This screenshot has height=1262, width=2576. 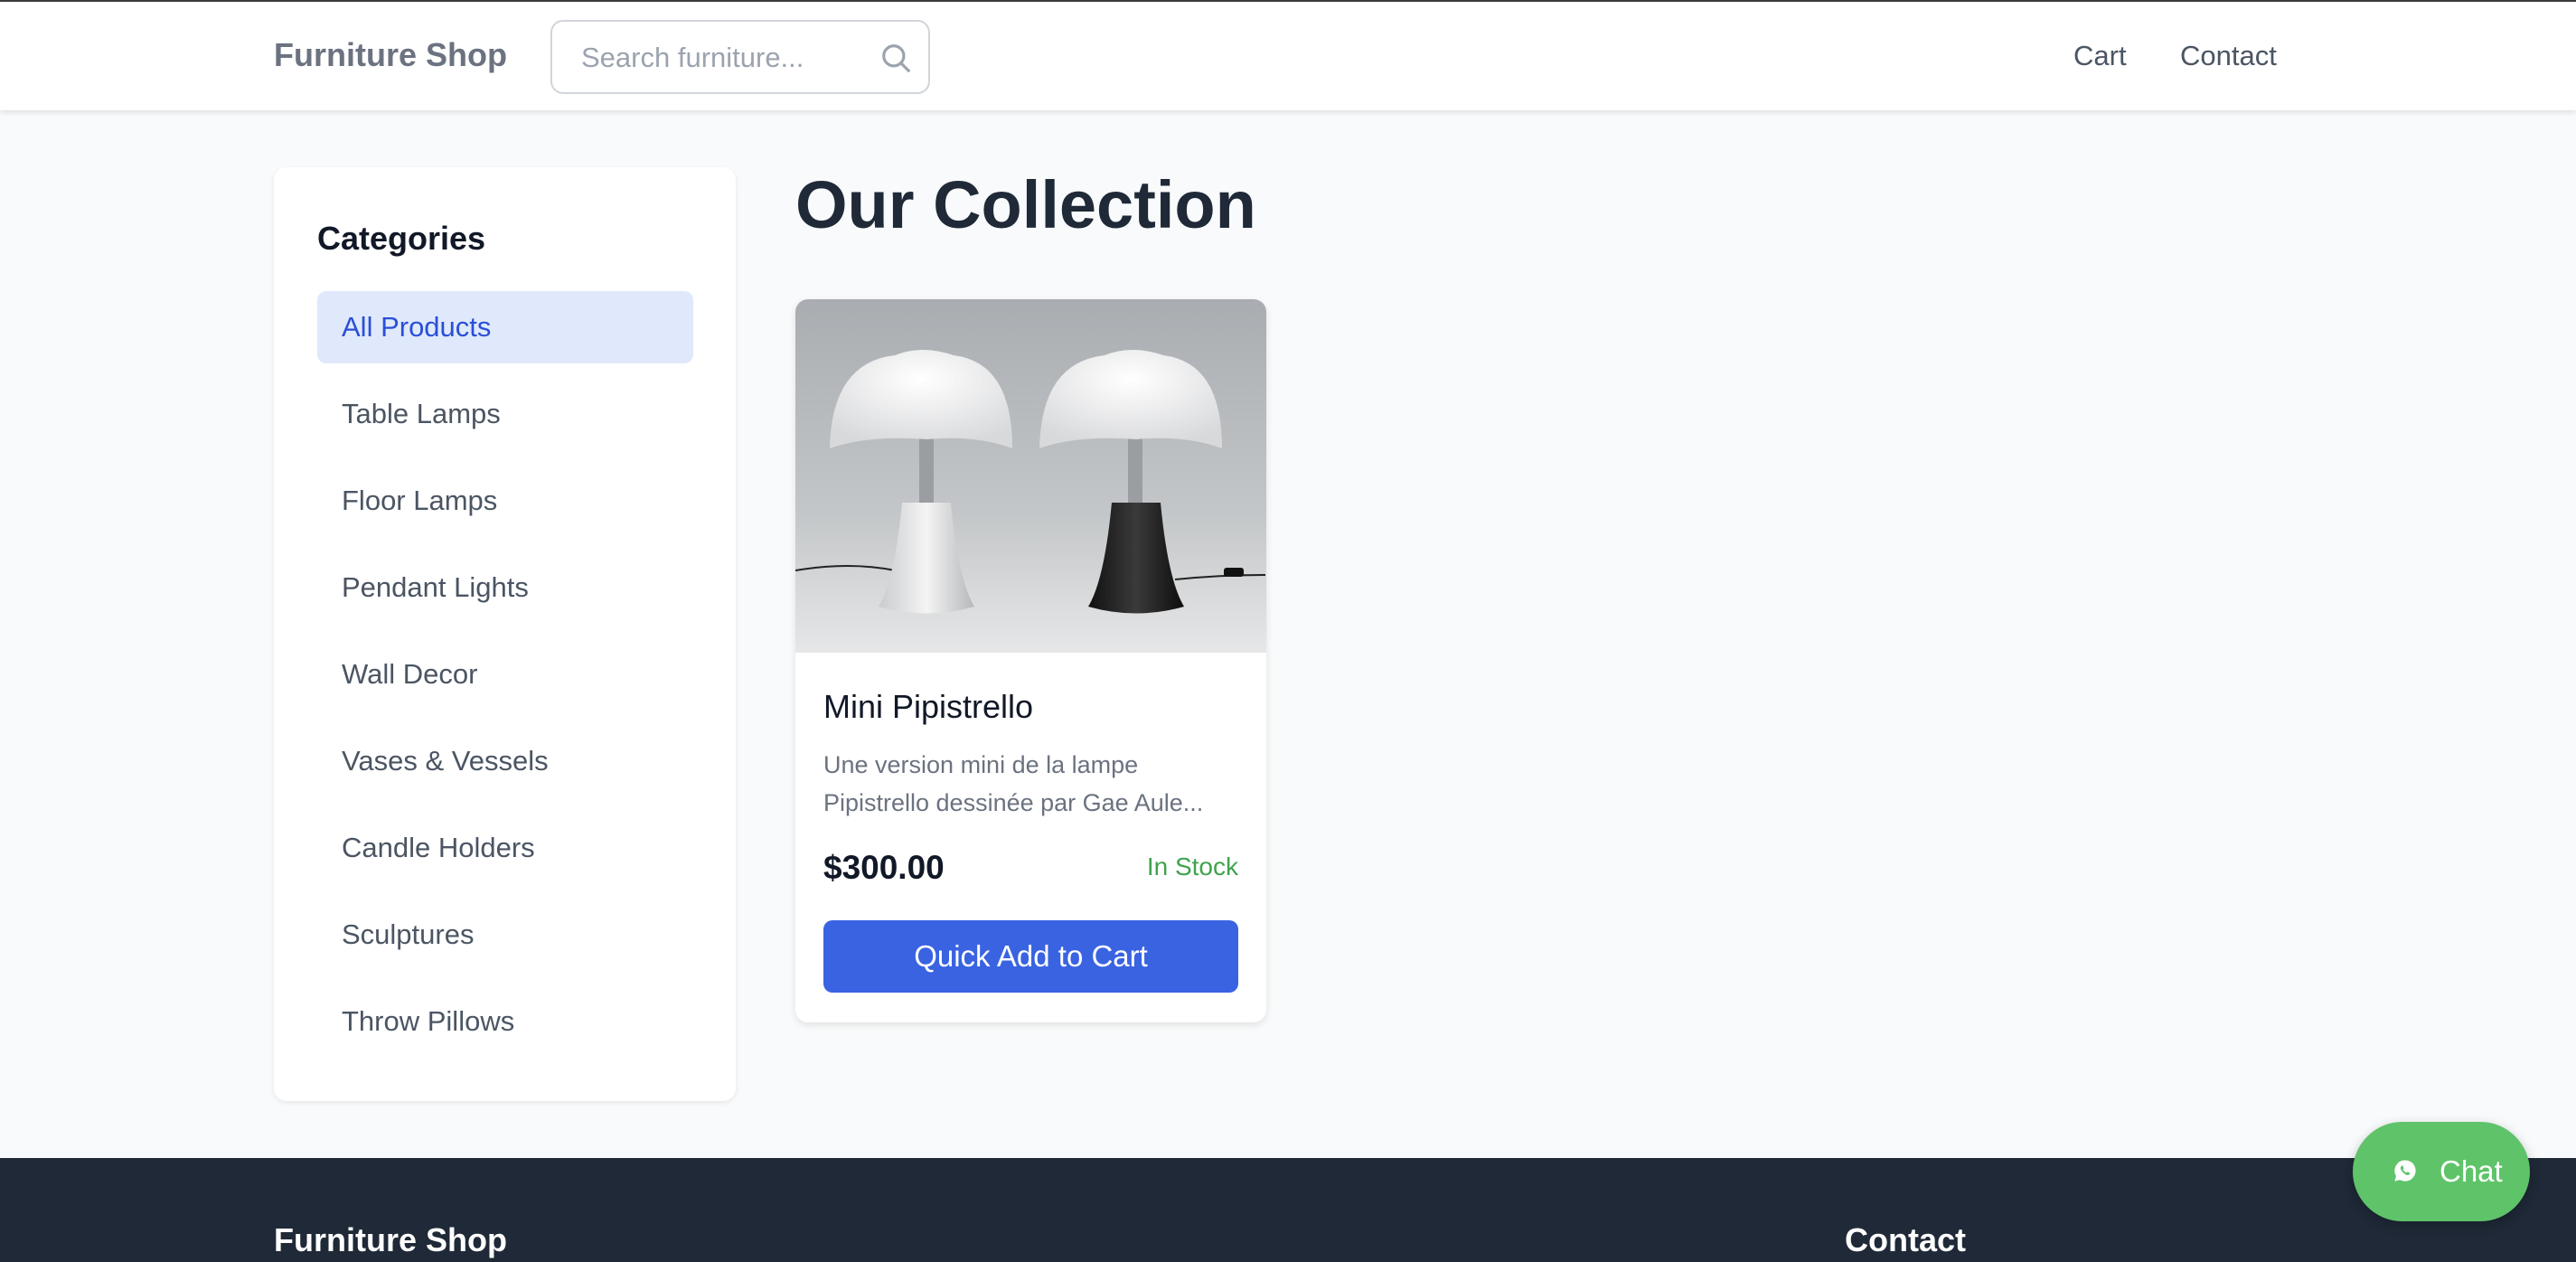 What do you see at coordinates (2100, 56) in the screenshot?
I see `nav-cart: Cart` at bounding box center [2100, 56].